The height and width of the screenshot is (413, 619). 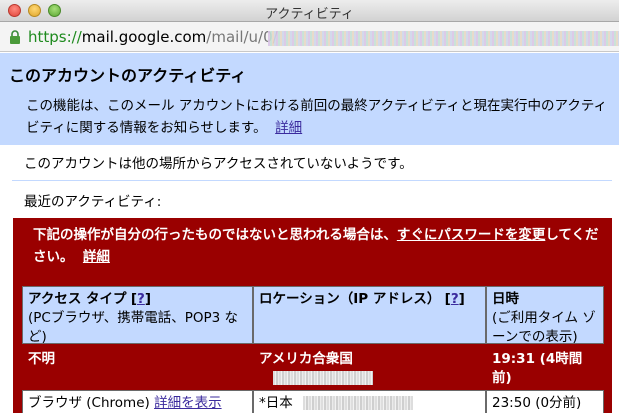 I want to click on table-row-location: *日本, so click(x=369, y=401).